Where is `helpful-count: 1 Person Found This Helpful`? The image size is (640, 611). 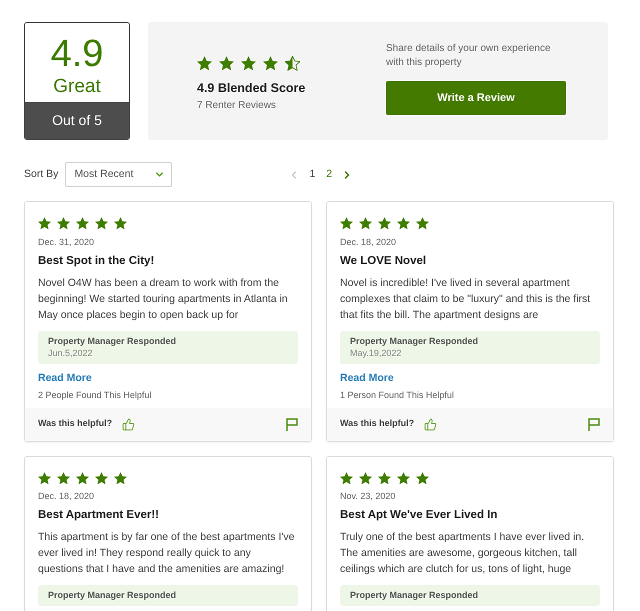
helpful-count: 1 Person Found This Helpful is located at coordinates (397, 394).